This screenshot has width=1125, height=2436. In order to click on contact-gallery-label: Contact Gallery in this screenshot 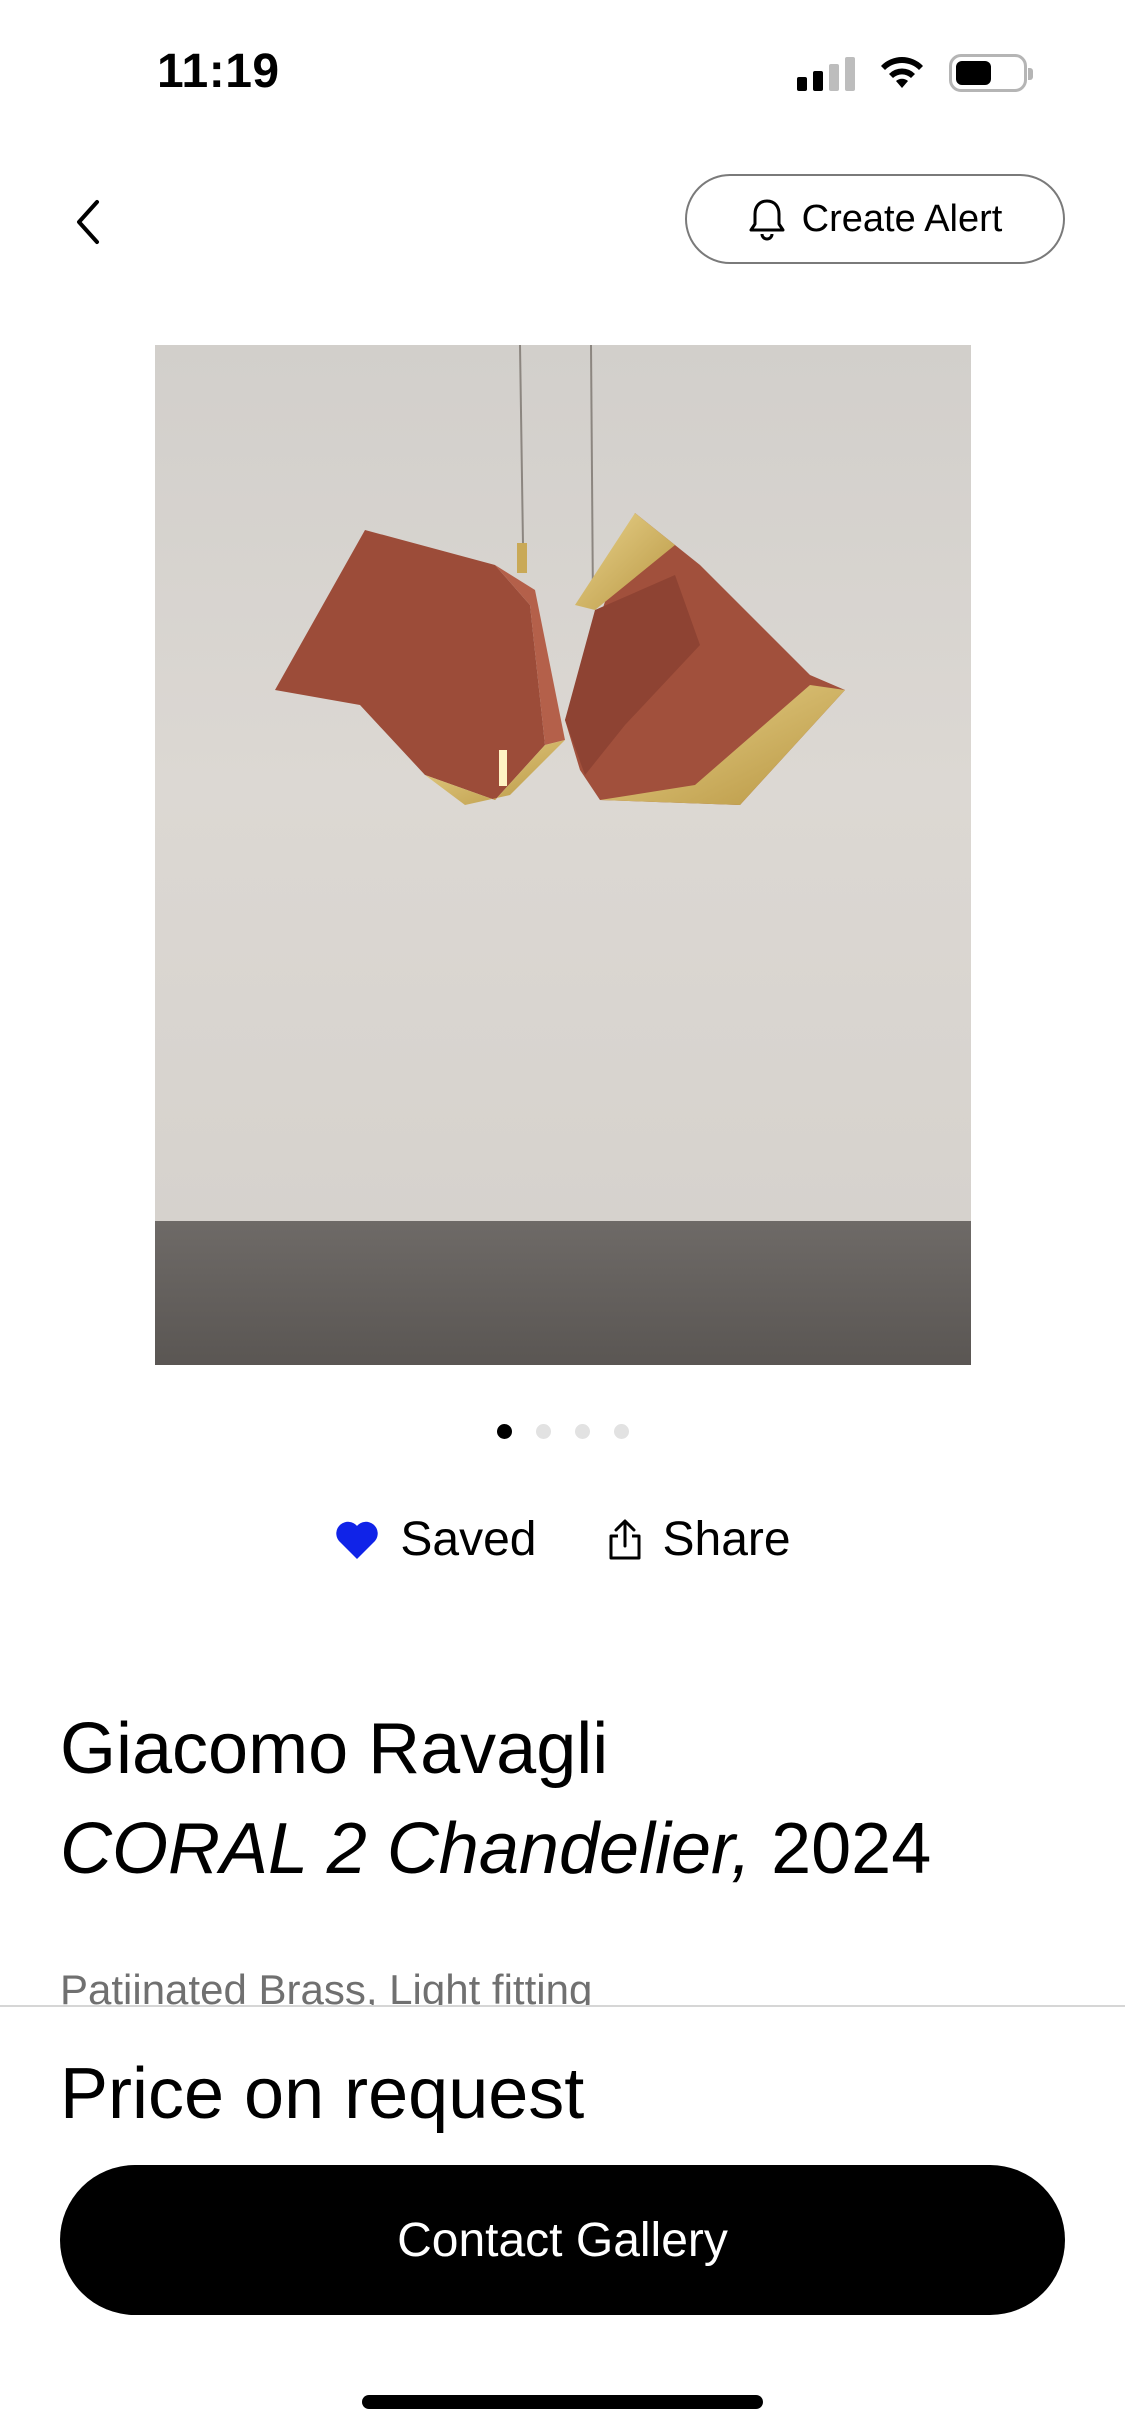, I will do `click(562, 2240)`.